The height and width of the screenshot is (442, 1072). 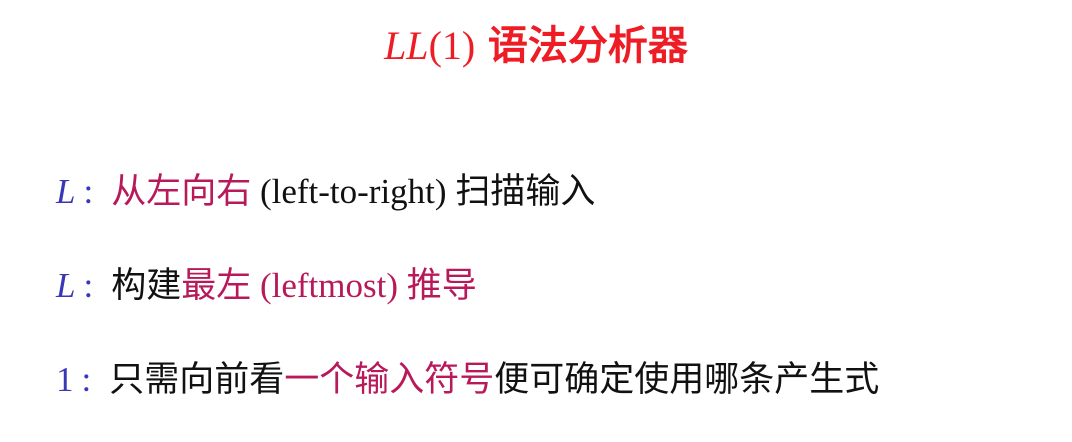 I want to click on highlight-text: 最左, so click(x=216, y=286).